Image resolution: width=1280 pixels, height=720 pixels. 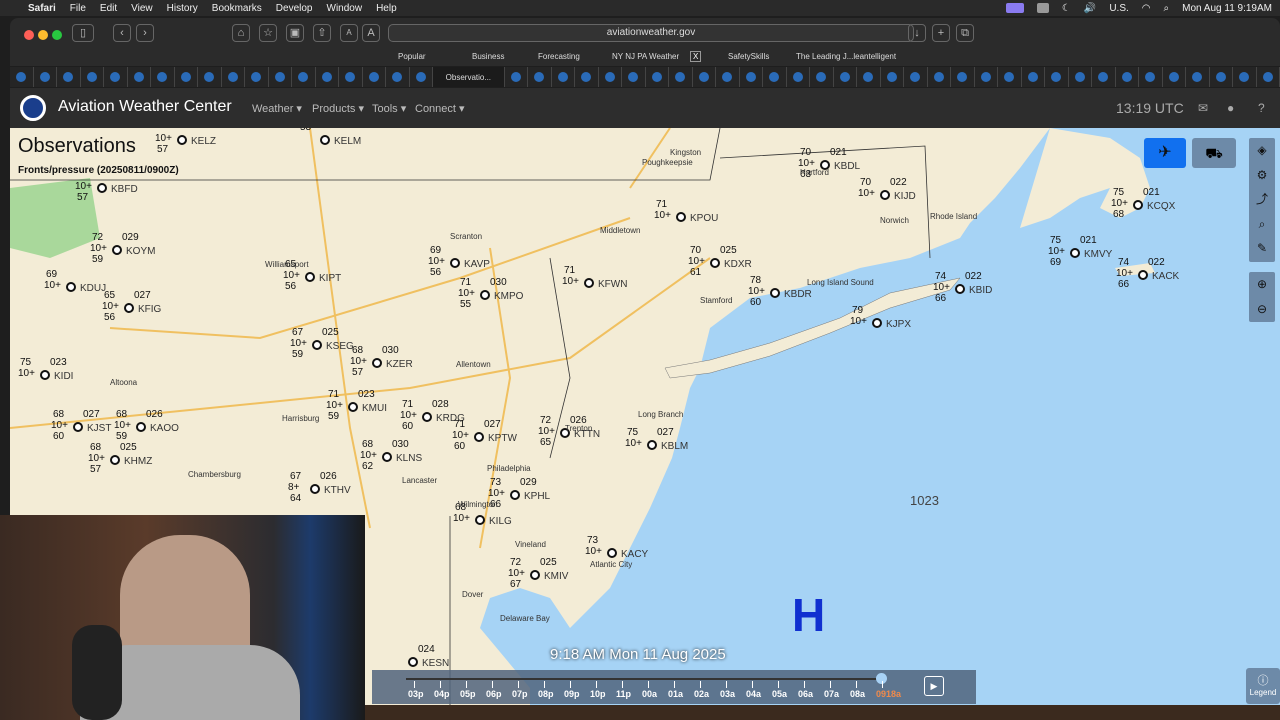 What do you see at coordinates (1262, 199) in the screenshot?
I see `route-icon: ⤴` at bounding box center [1262, 199].